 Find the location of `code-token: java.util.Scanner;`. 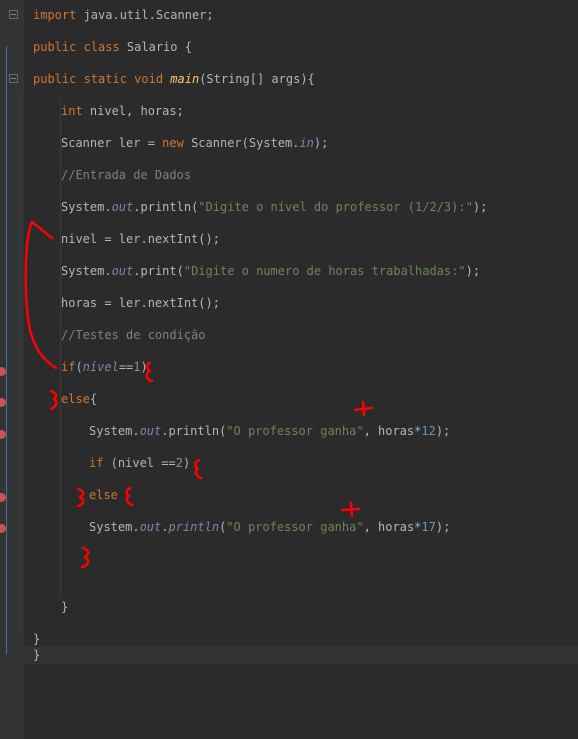

code-token: java.util.Scanner; is located at coordinates (145, 15).